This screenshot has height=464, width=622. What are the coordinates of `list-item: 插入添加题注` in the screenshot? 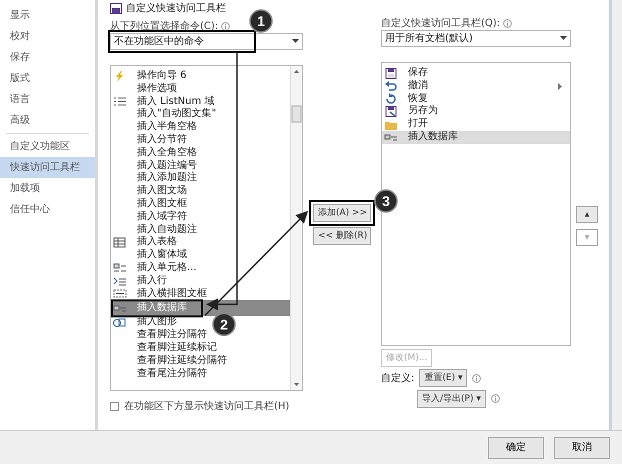 It's located at (155, 179).